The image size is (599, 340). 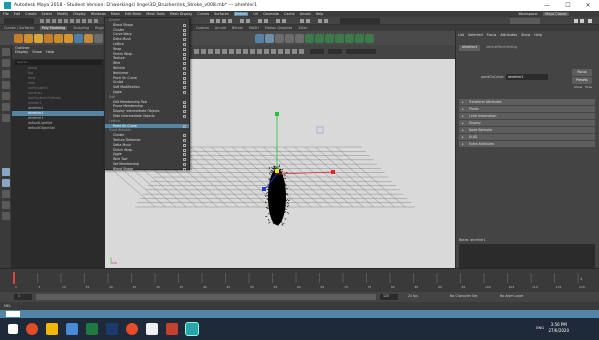 I want to click on fill-hole-icon, so click(x=289, y=38).